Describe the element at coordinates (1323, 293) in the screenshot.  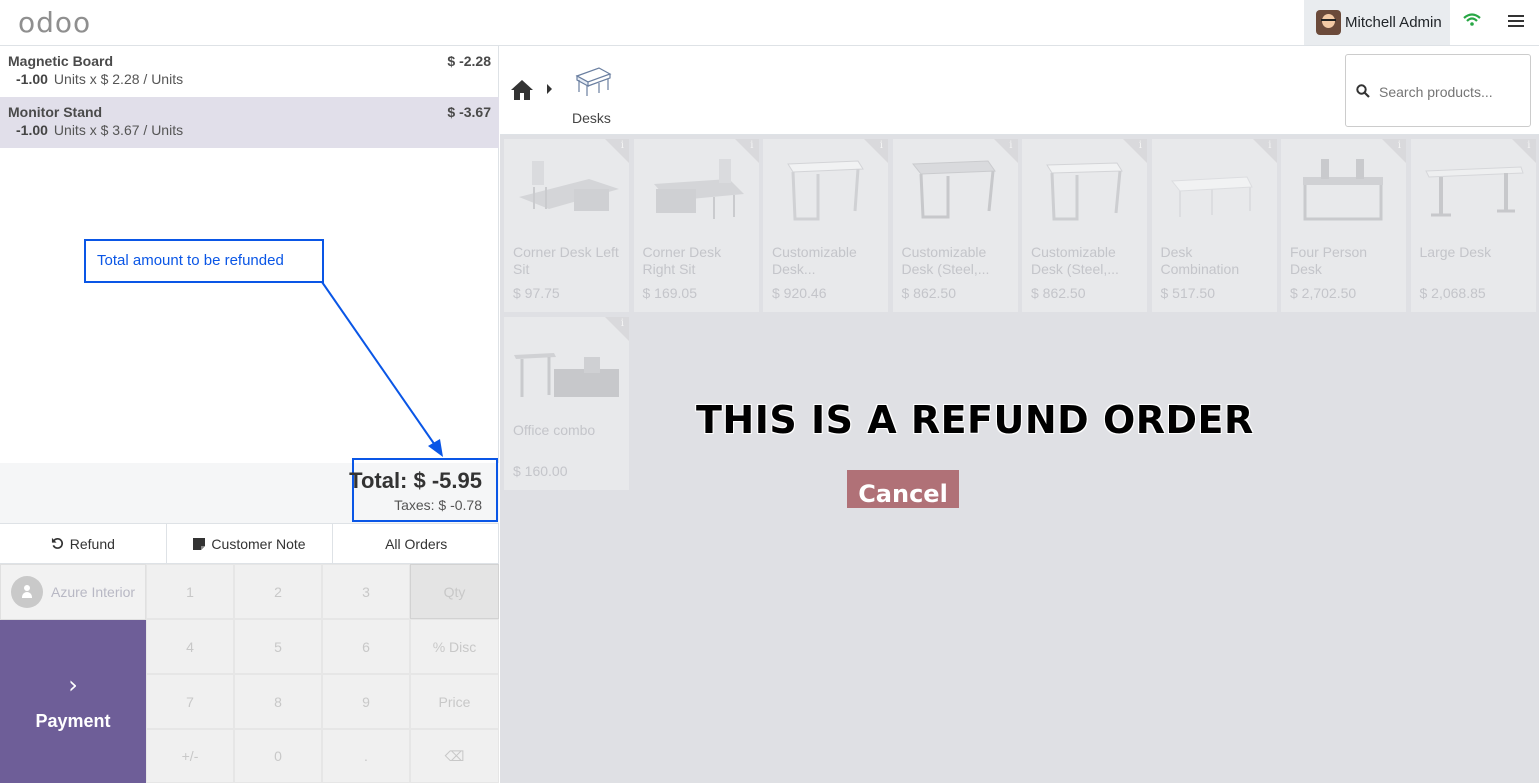
I see `product-price: $ 2,702.50` at that location.